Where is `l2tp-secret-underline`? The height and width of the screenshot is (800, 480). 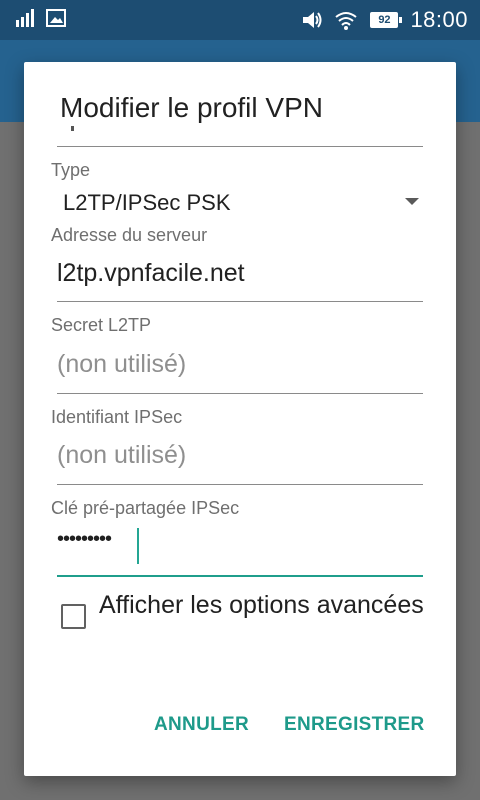 l2tp-secret-underline is located at coordinates (240, 393).